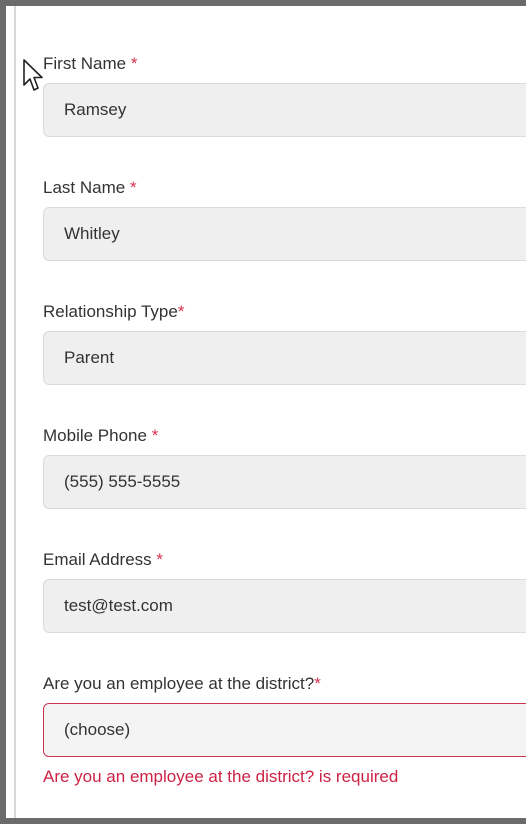 The width and height of the screenshot is (526, 824). Describe the element at coordinates (284, 606) in the screenshot. I see `email-address-input: test@test.com` at that location.